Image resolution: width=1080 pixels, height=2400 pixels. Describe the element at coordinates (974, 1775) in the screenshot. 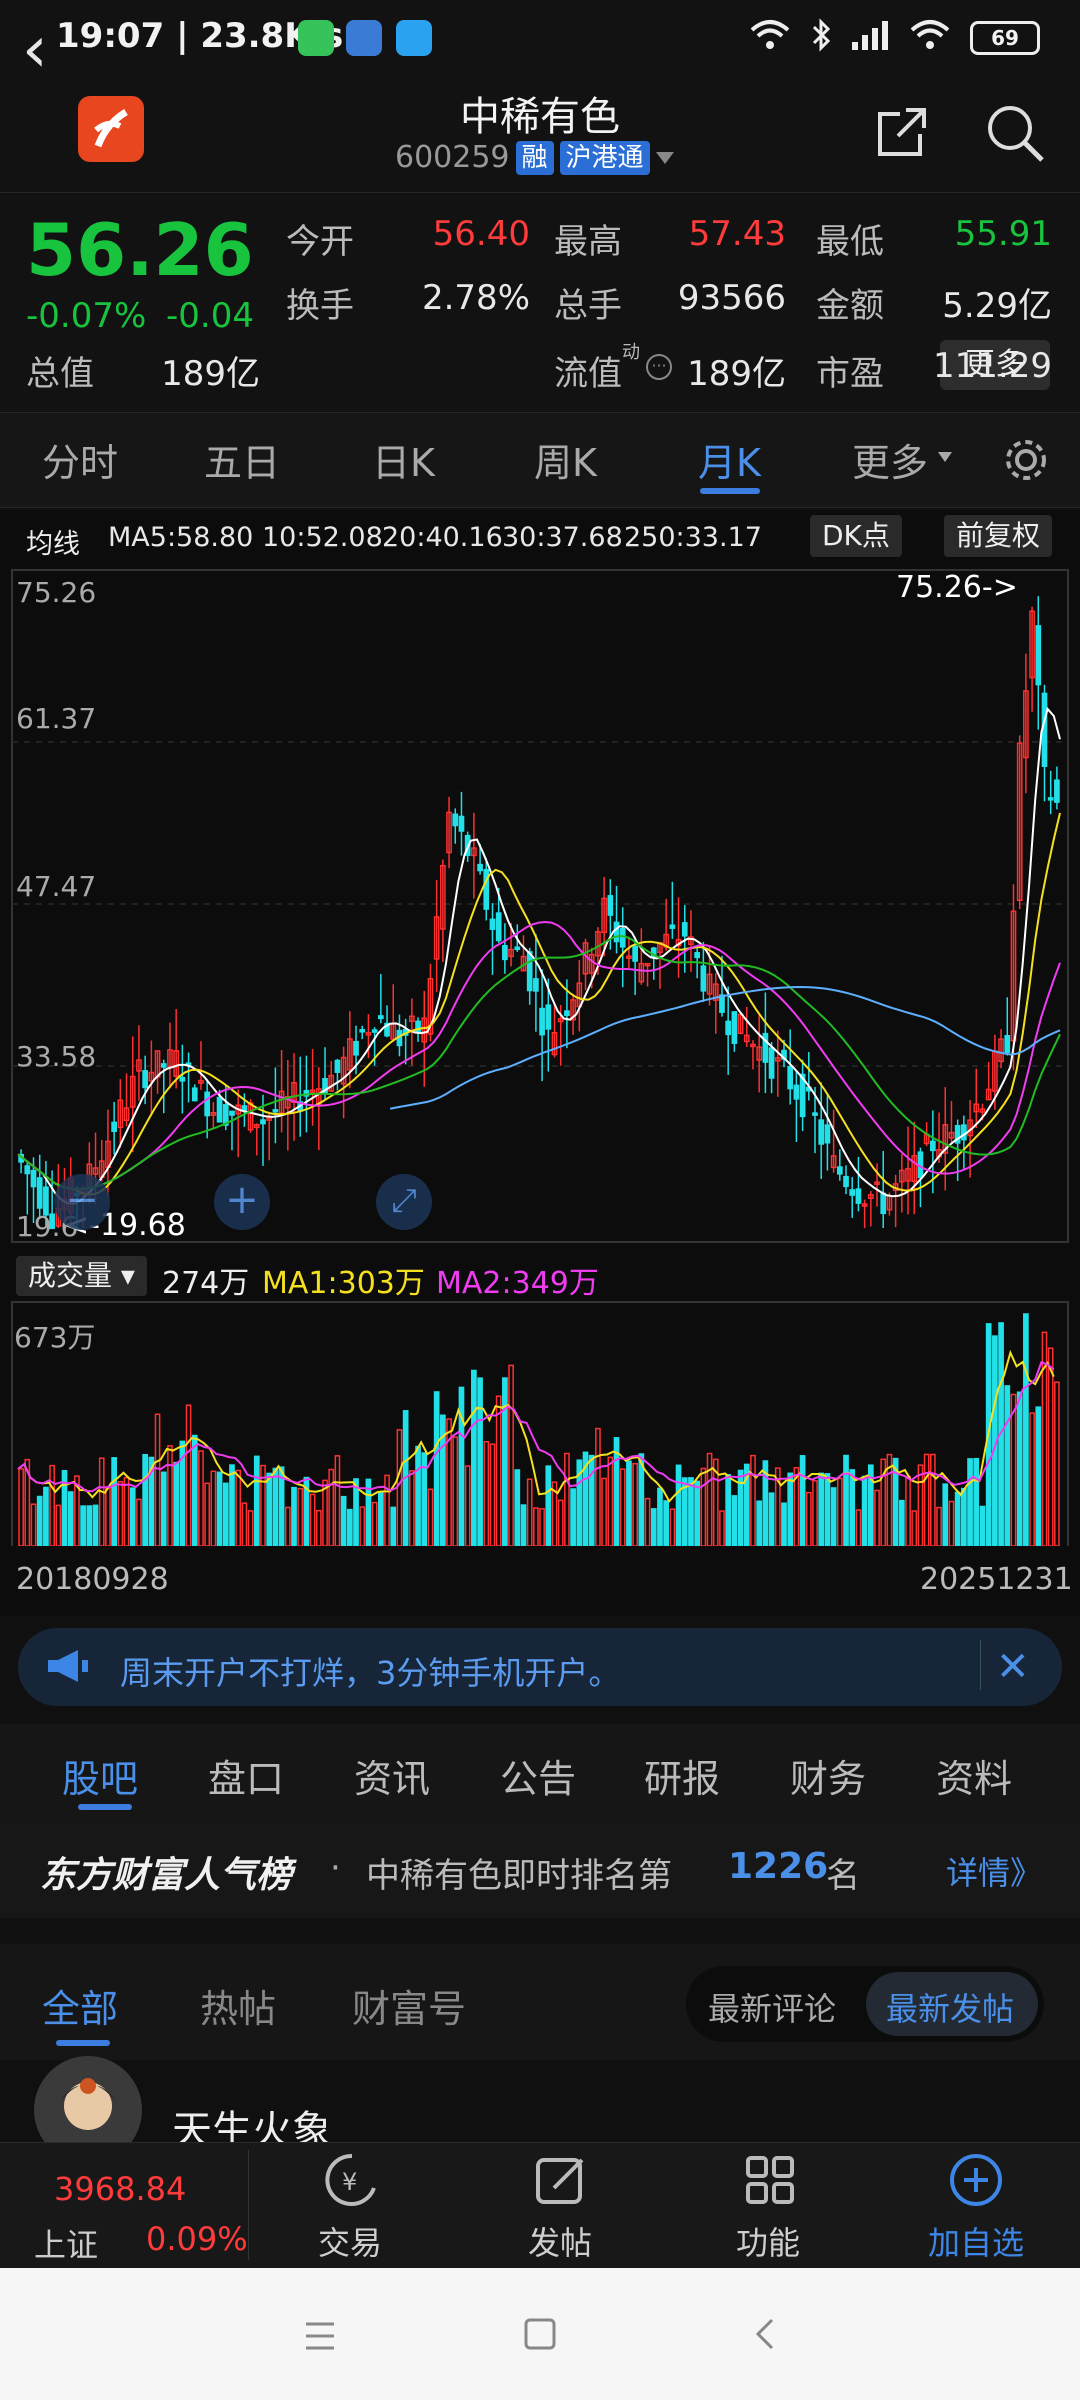

I see `tab-profile: 资料` at that location.